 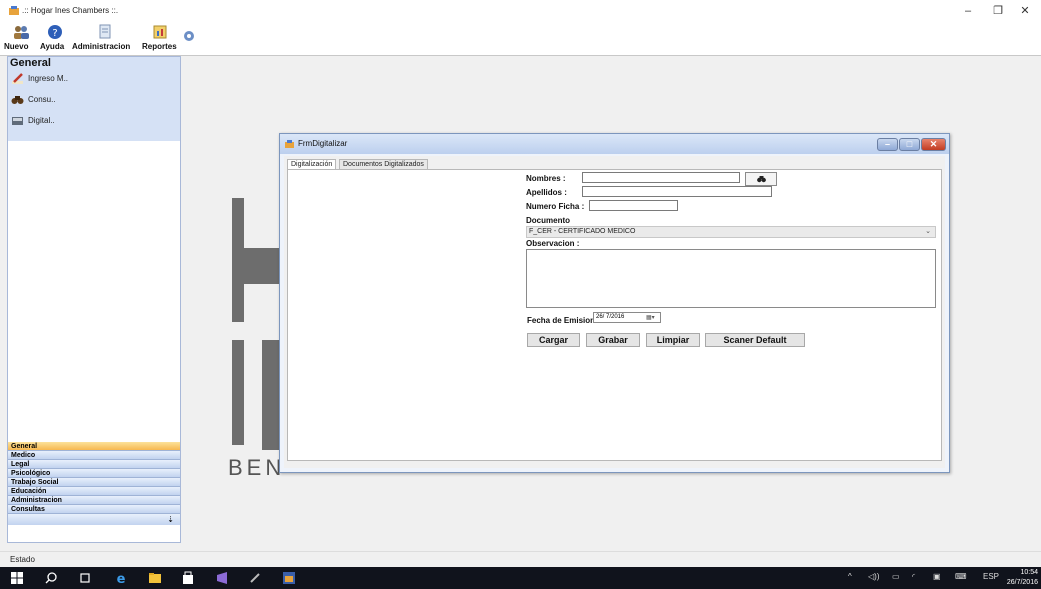 What do you see at coordinates (613, 340) in the screenshot?
I see `grabar-button: Grabar` at bounding box center [613, 340].